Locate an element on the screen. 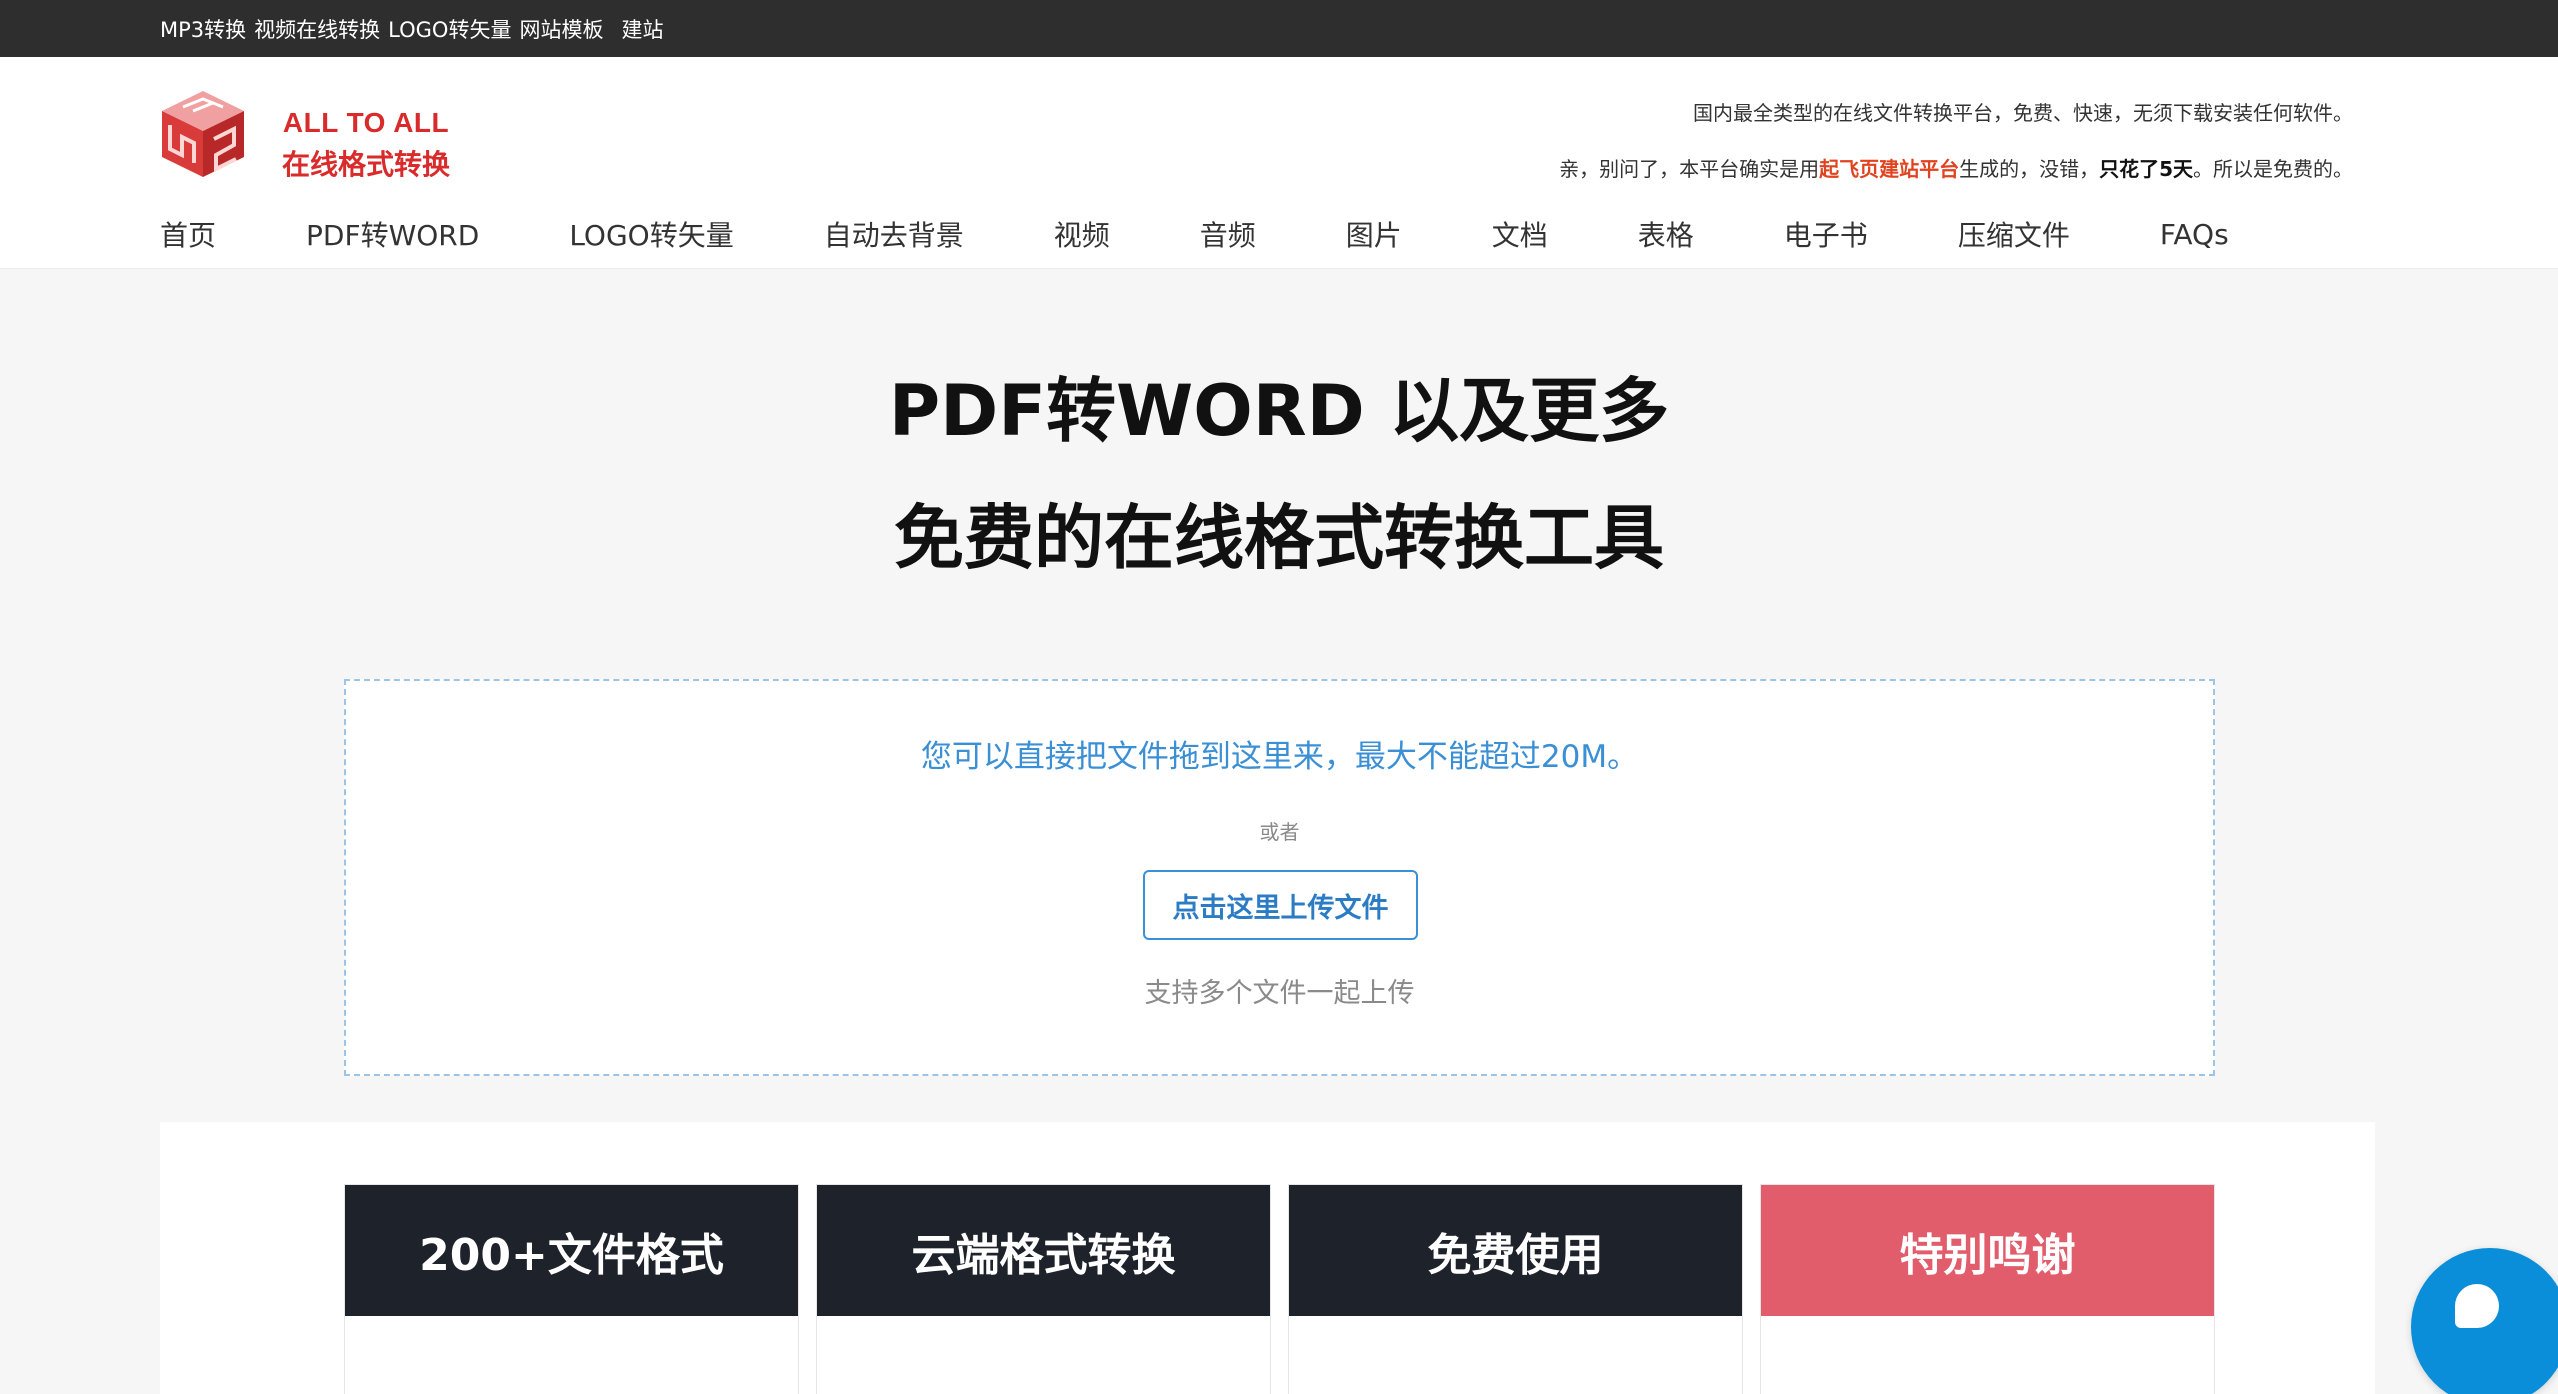  tagline-secondary: 亲，别问了，本平台确实是用起飞页建站平台生成的，没错，只花了5天。所以是免费的。 is located at coordinates (1956, 167).